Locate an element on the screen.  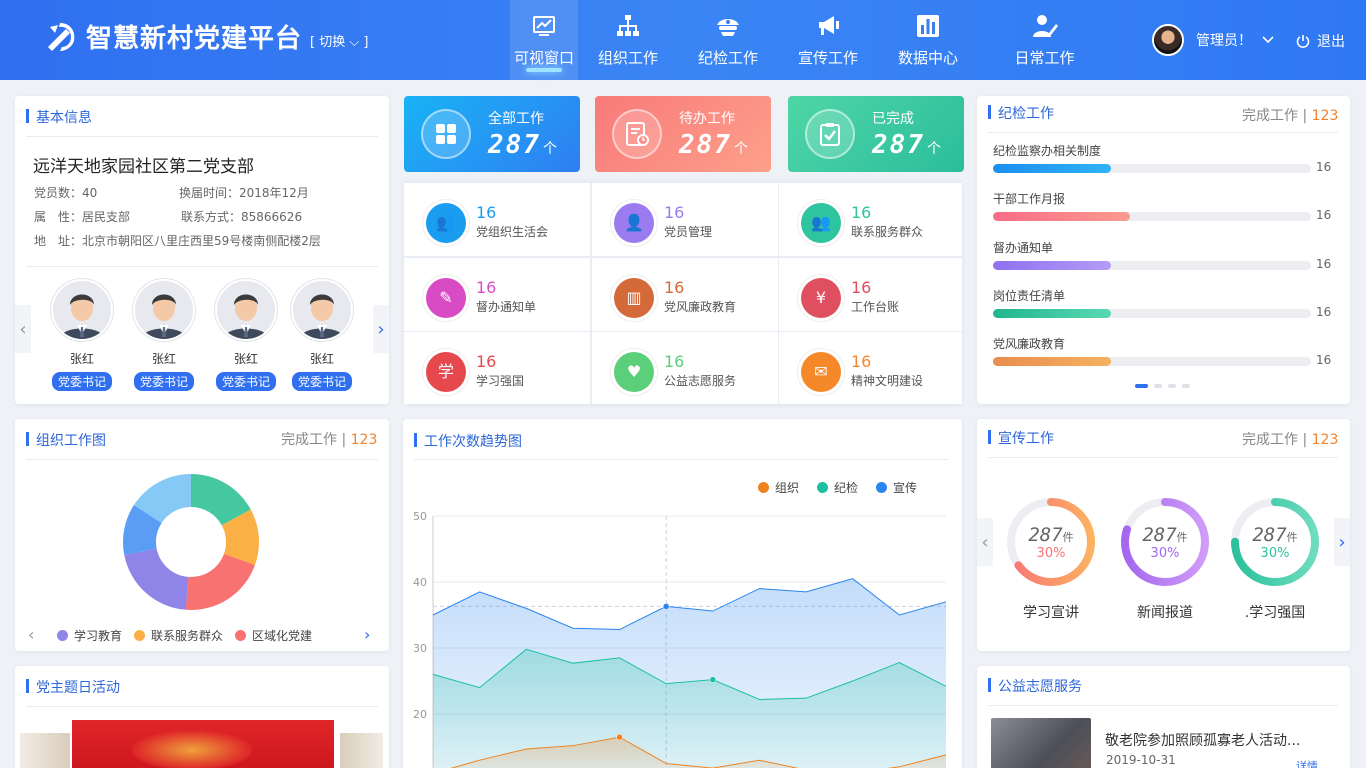
stat-card-1: 全部工作 287 个 is located at coordinates (492, 134).